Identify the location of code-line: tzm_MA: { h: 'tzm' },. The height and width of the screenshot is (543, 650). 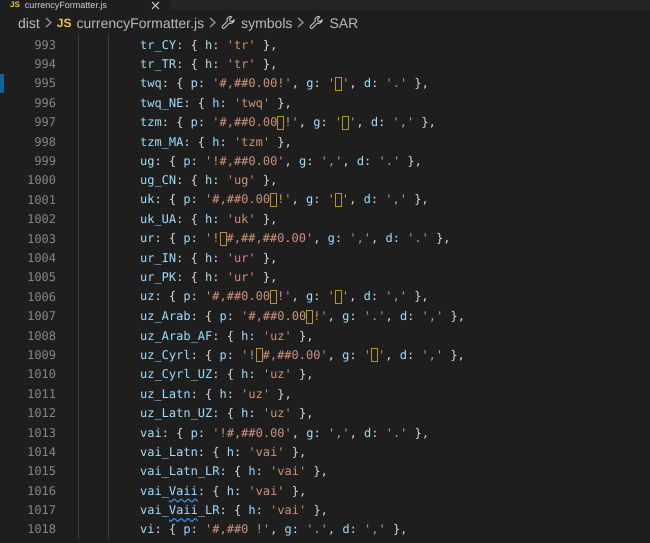
(216, 141).